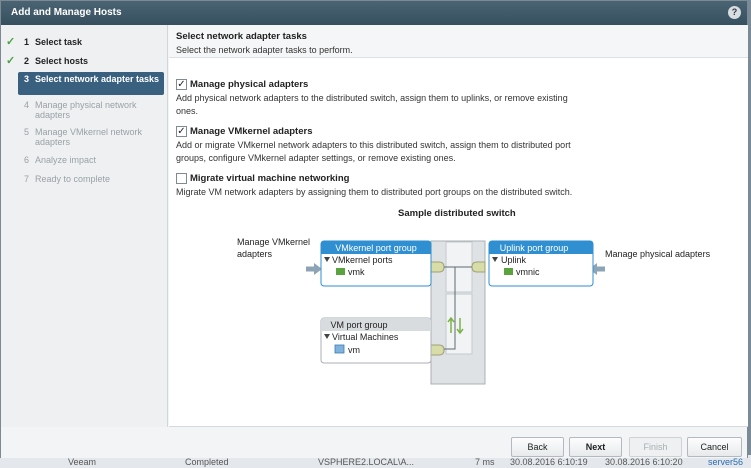 This screenshot has width=751, height=468. Describe the element at coordinates (11, 42) in the screenshot. I see `step-1-check-icon: ✓` at that location.